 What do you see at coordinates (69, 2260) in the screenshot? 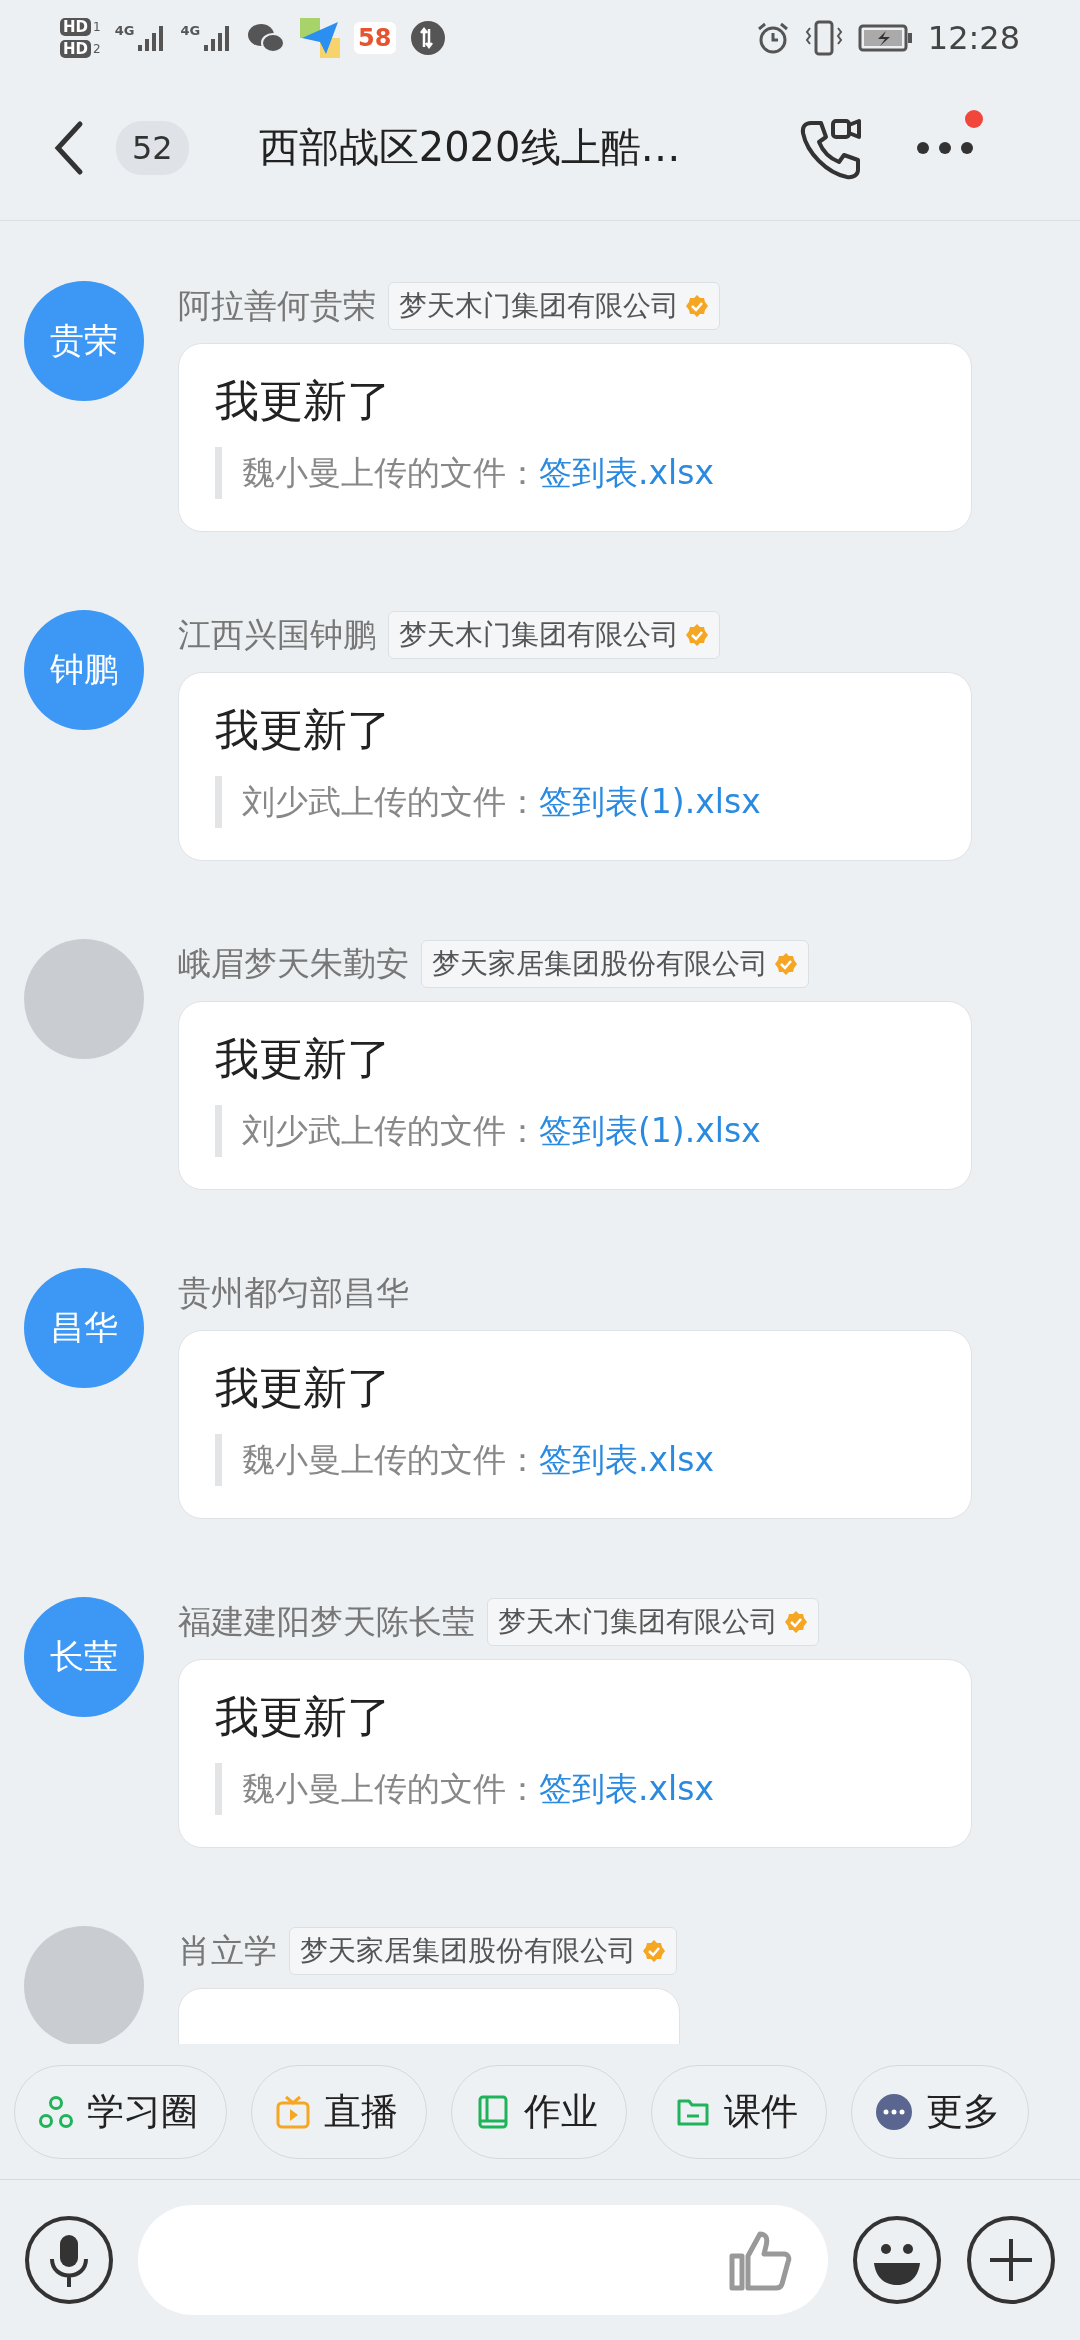
I see `microphone-icon` at bounding box center [69, 2260].